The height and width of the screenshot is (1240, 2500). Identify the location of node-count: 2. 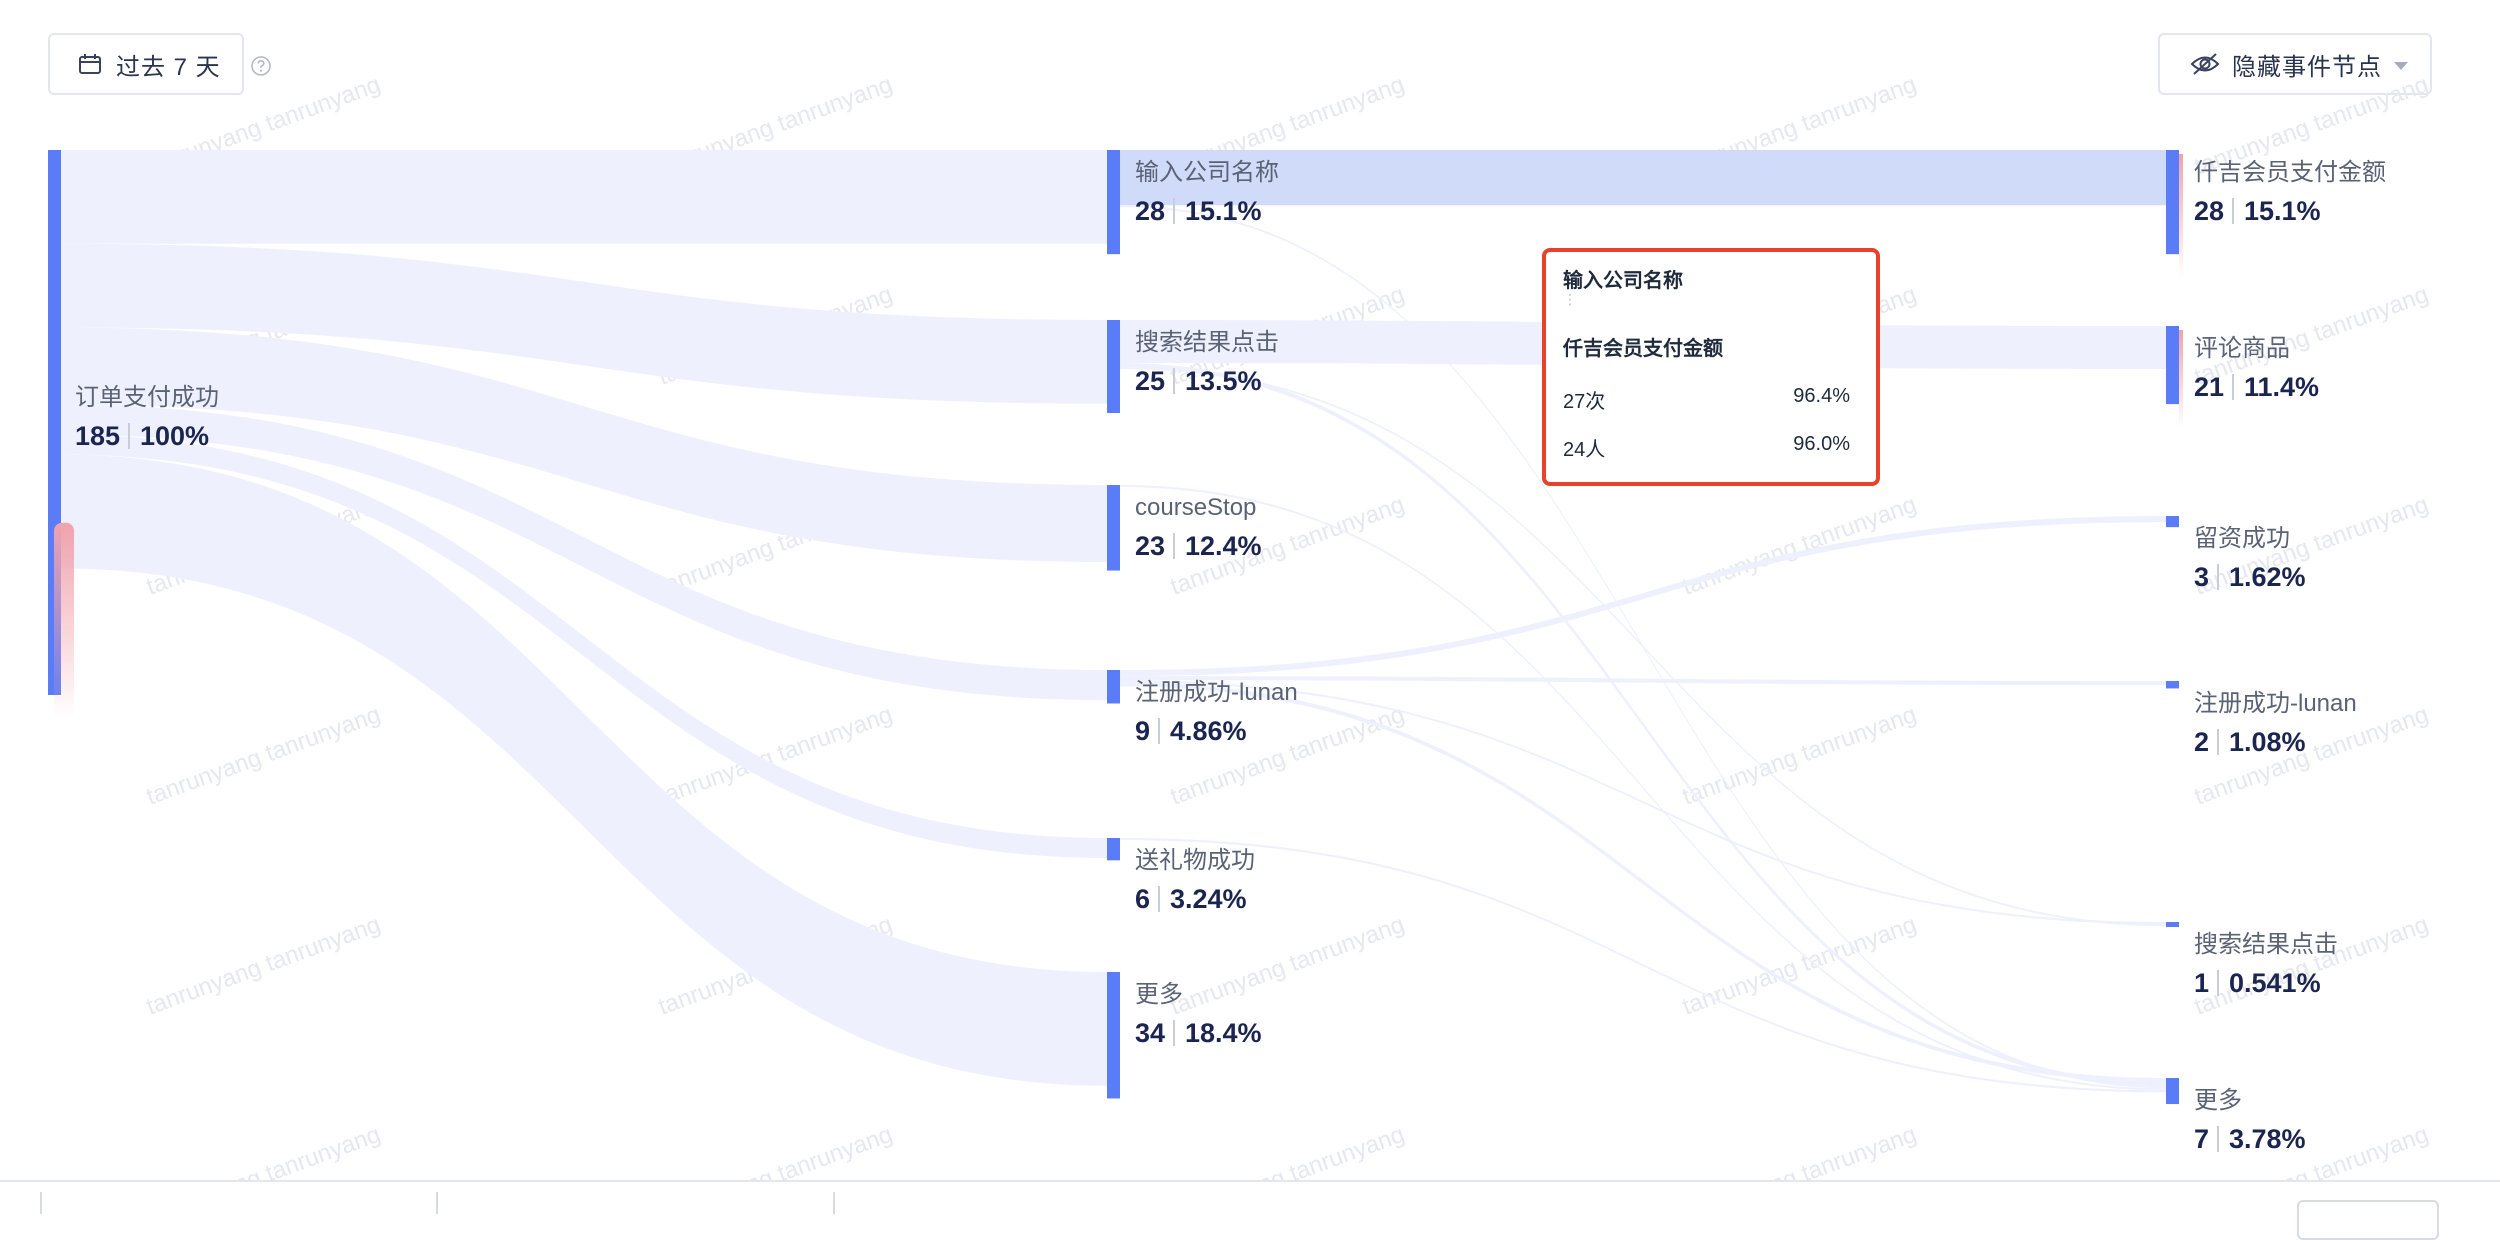
(2201, 742).